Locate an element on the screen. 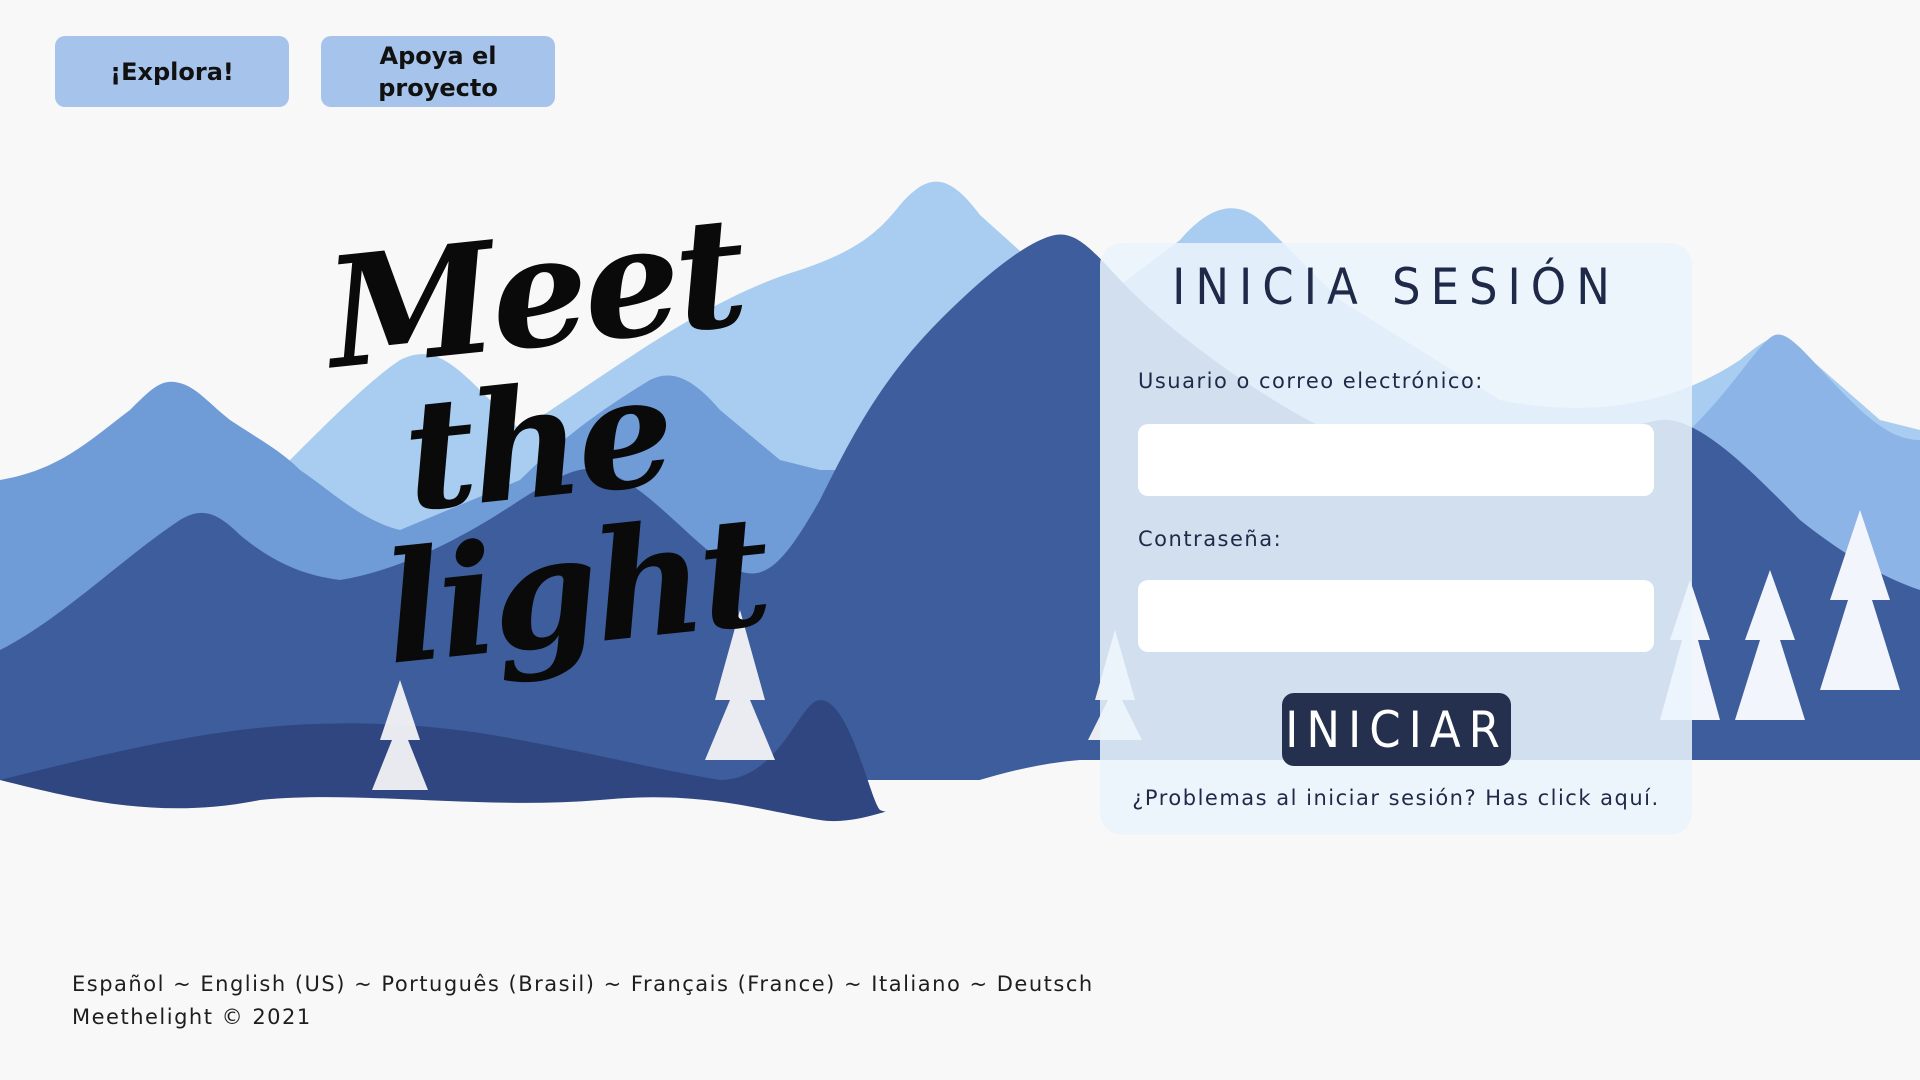  password-label: Contraseña: is located at coordinates (1210, 539).